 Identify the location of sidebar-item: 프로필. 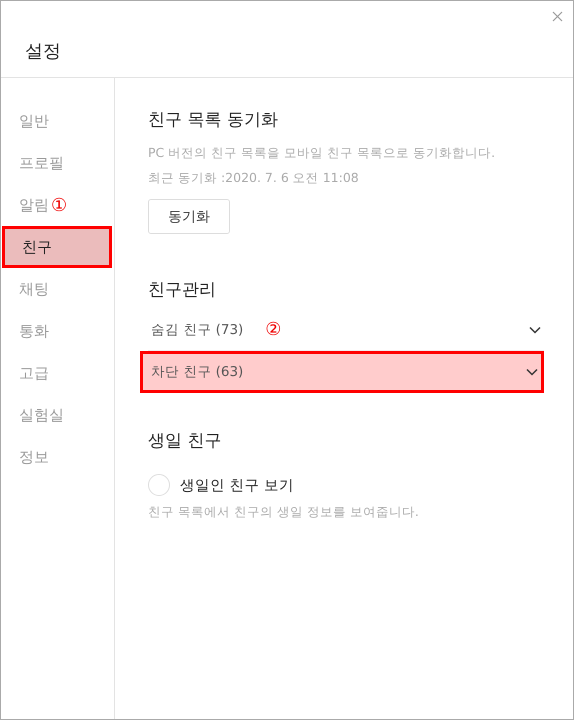
(32, 163).